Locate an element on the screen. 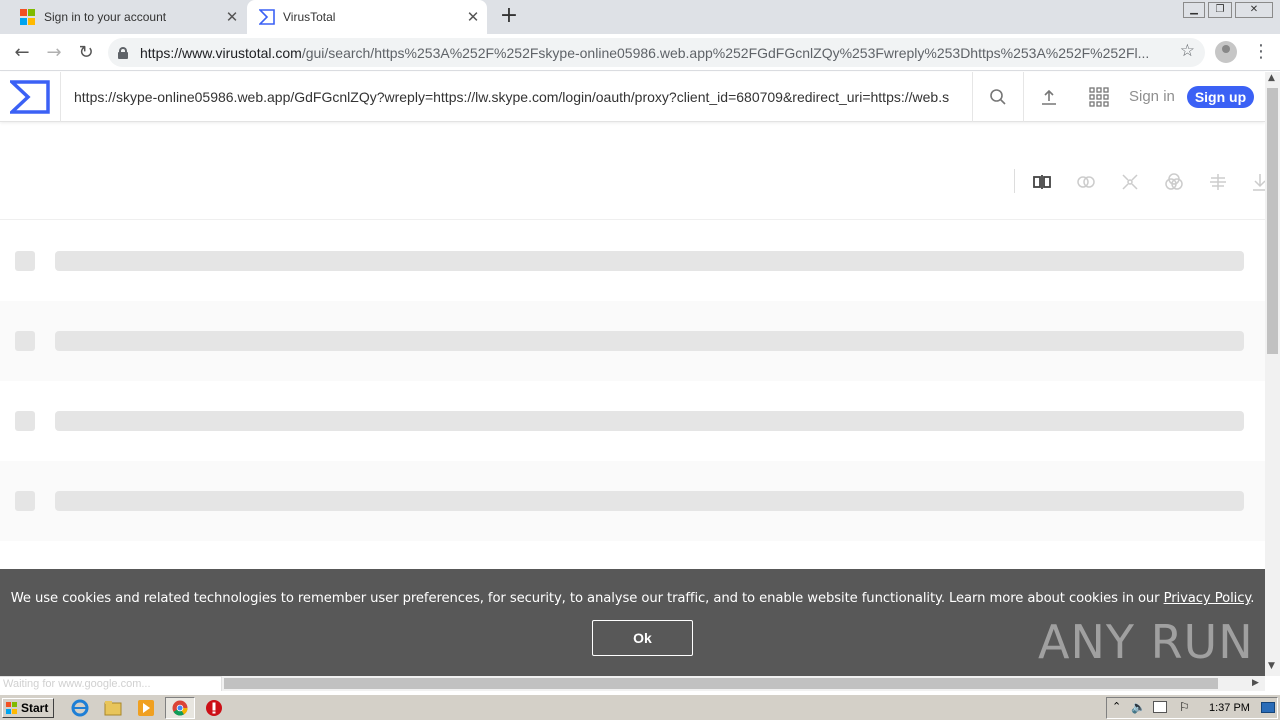  search-button is located at coordinates (998, 97).